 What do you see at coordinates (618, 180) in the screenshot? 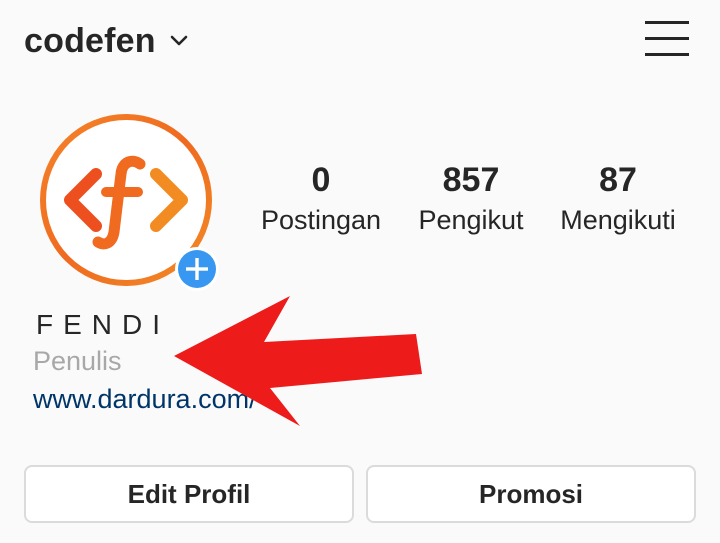
I see `following-count: 87` at bounding box center [618, 180].